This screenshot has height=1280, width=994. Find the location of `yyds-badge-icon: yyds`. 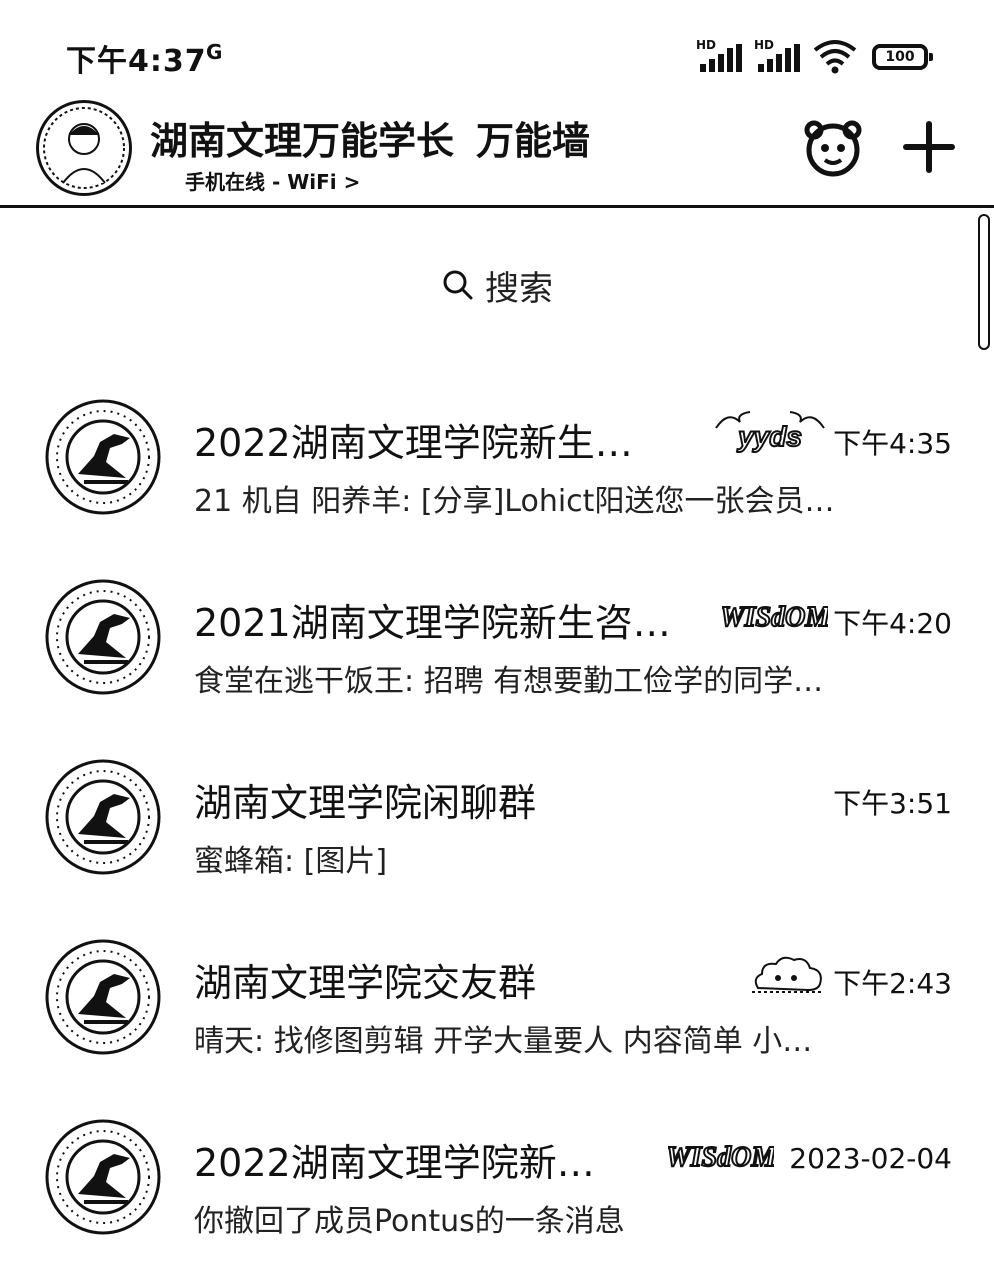

yyds-badge-icon: yyds is located at coordinates (770, 432).